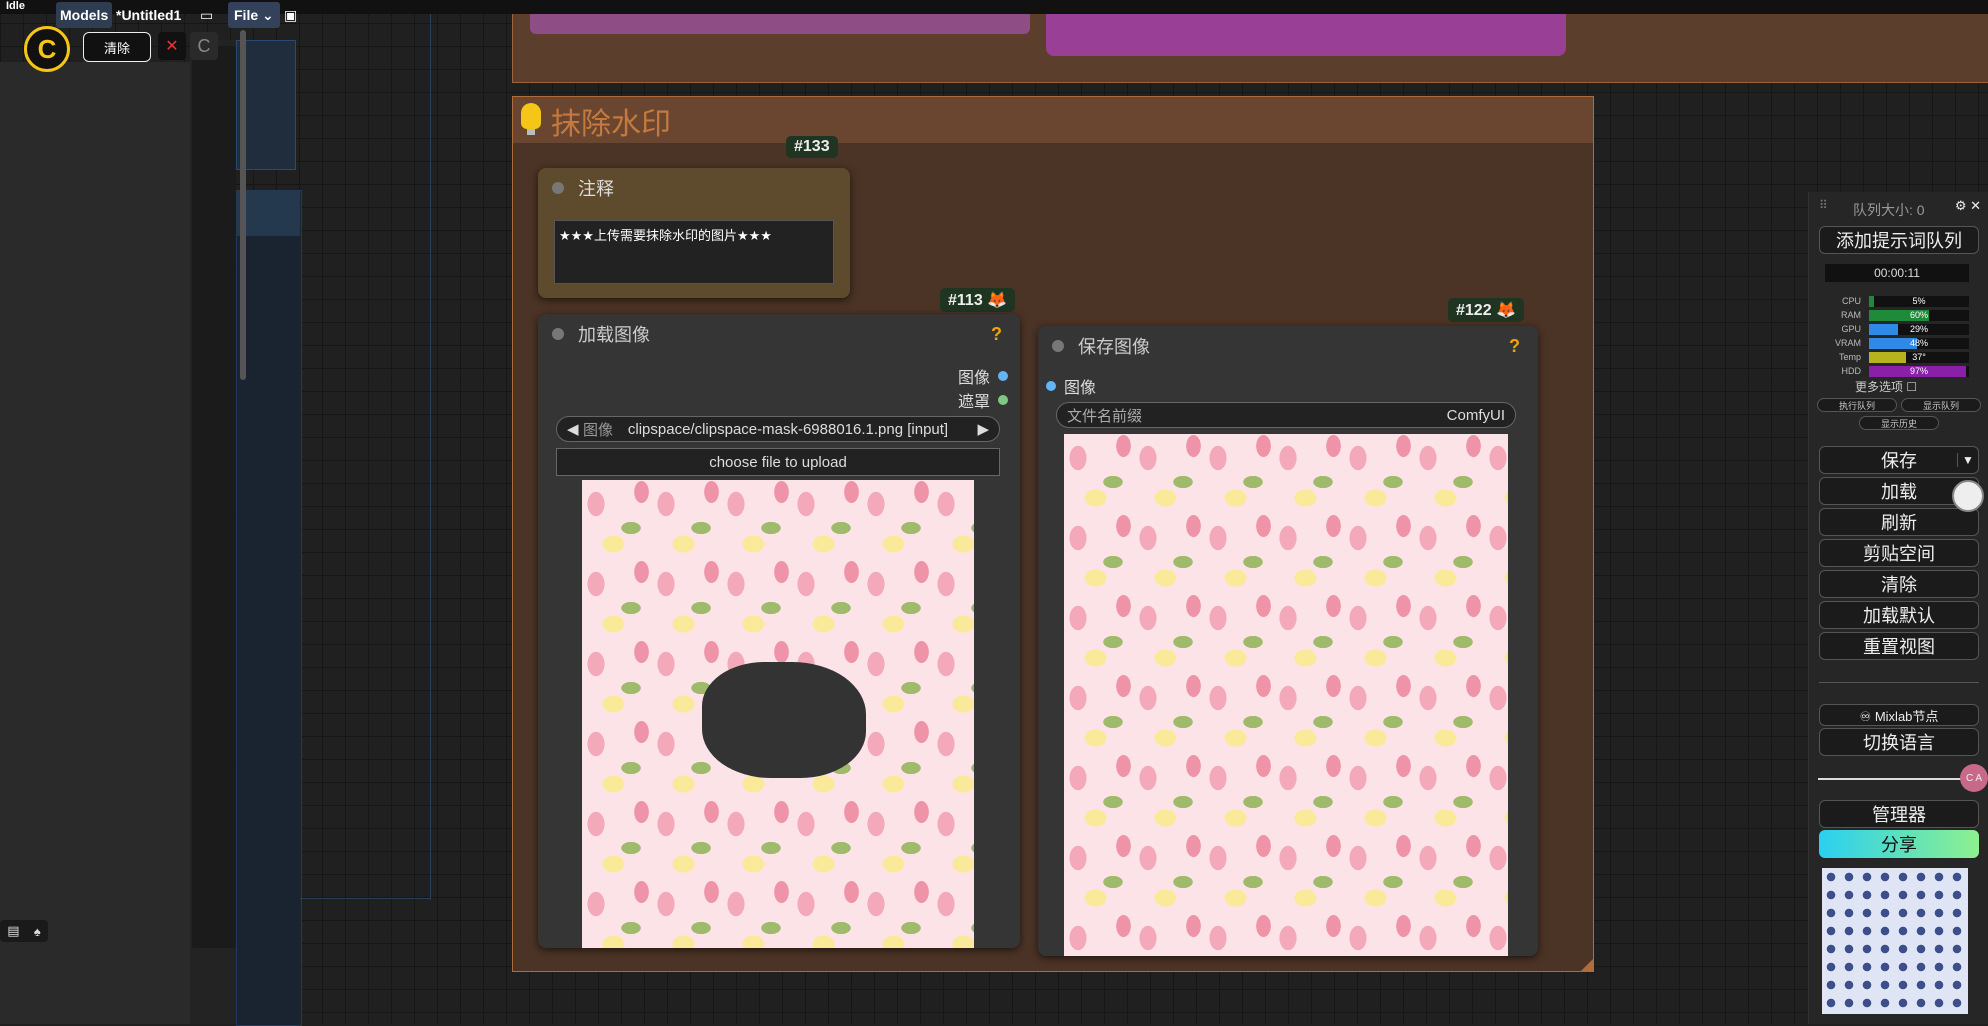 This screenshot has width=1988, height=1026. Describe the element at coordinates (1974, 778) in the screenshot. I see `slider-handle: C A` at that location.